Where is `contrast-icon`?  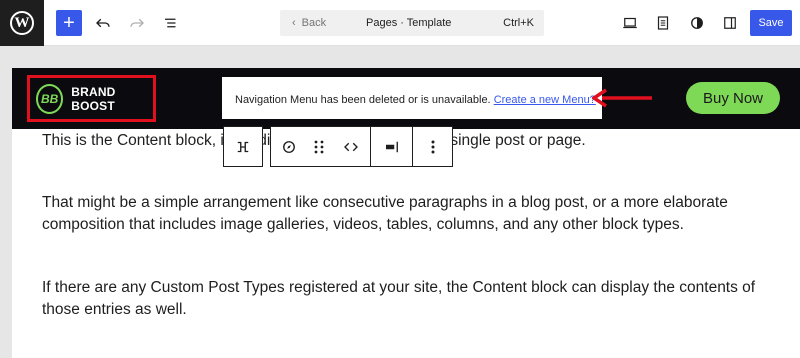 contrast-icon is located at coordinates (697, 23).